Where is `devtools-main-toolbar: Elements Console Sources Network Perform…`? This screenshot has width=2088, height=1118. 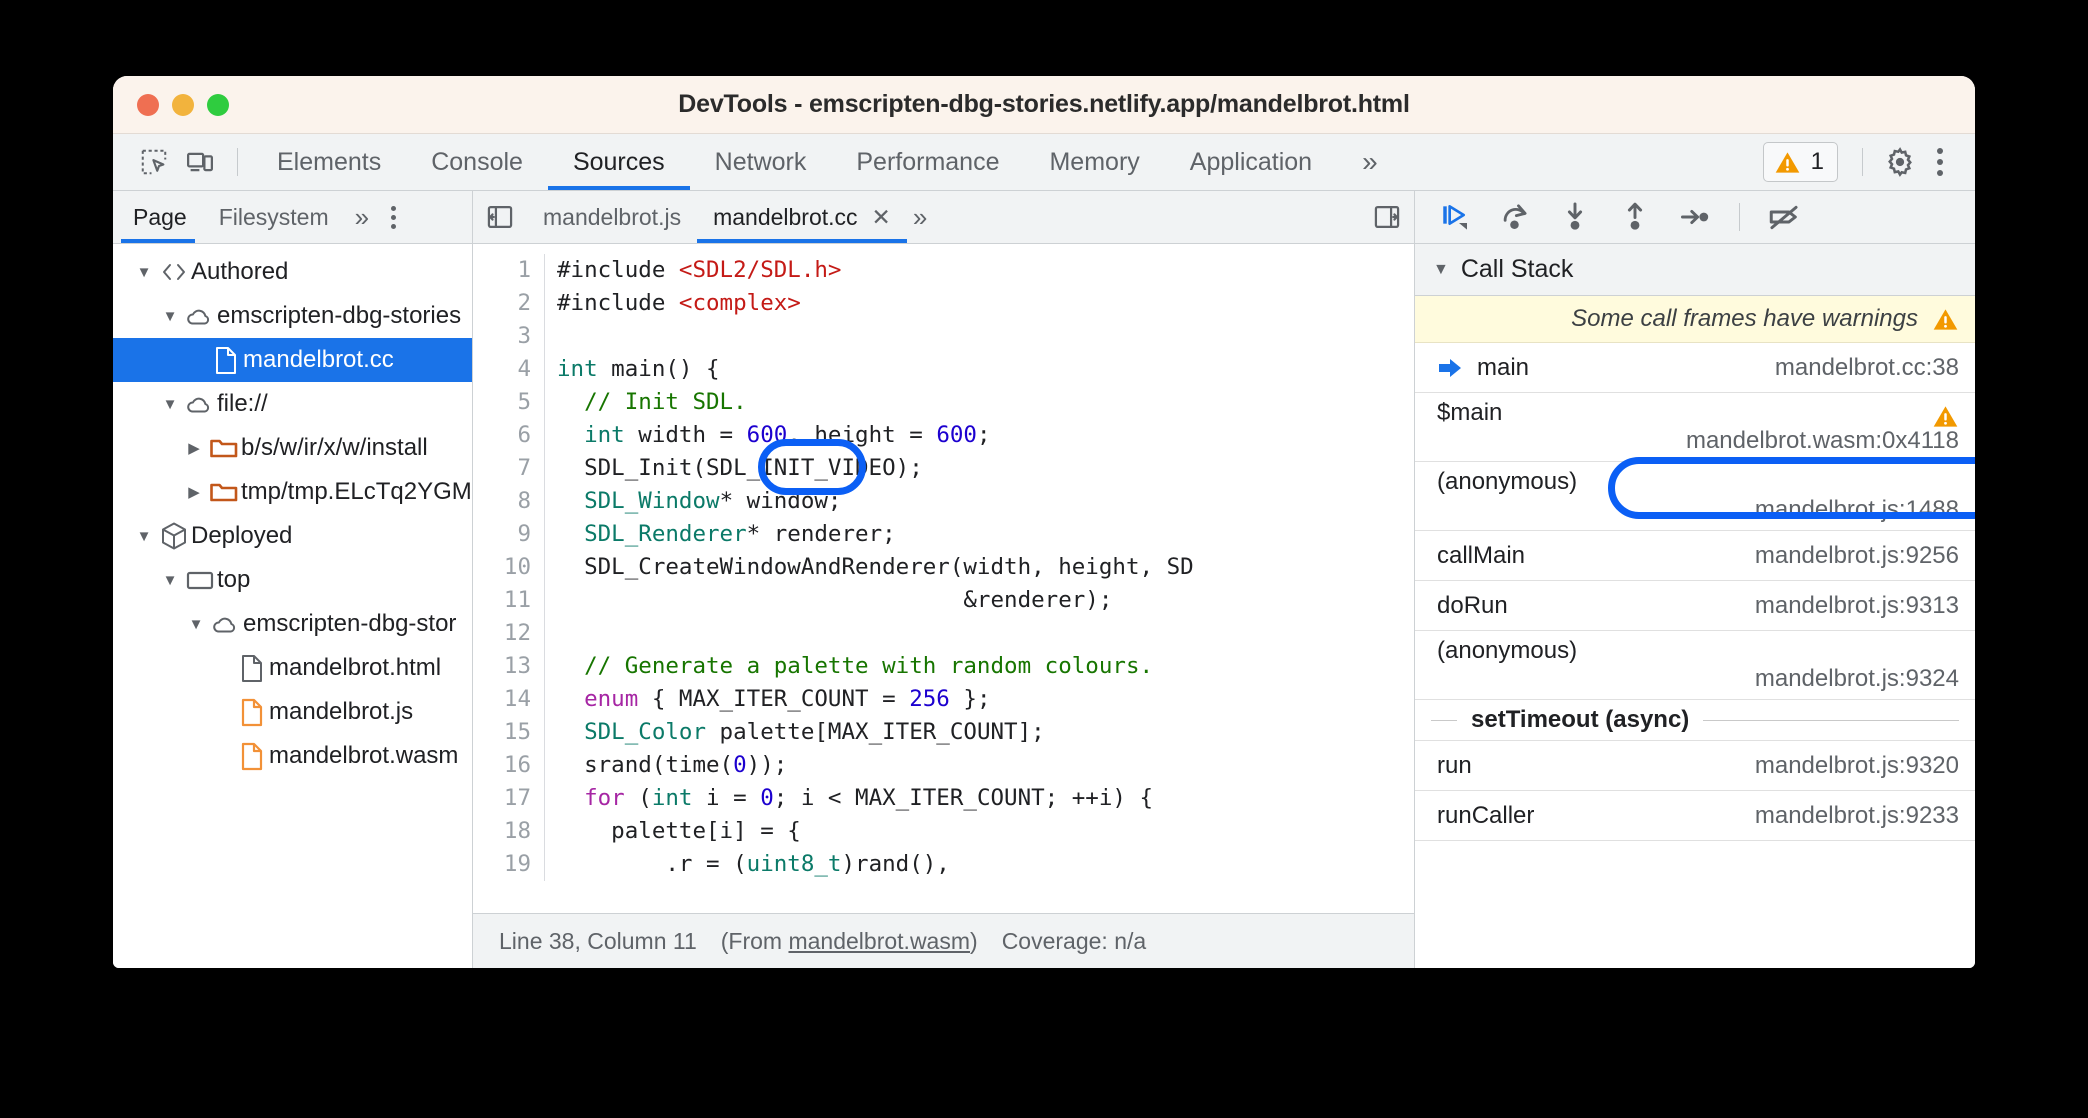 devtools-main-toolbar: Elements Console Sources Network Perform… is located at coordinates (1044, 162).